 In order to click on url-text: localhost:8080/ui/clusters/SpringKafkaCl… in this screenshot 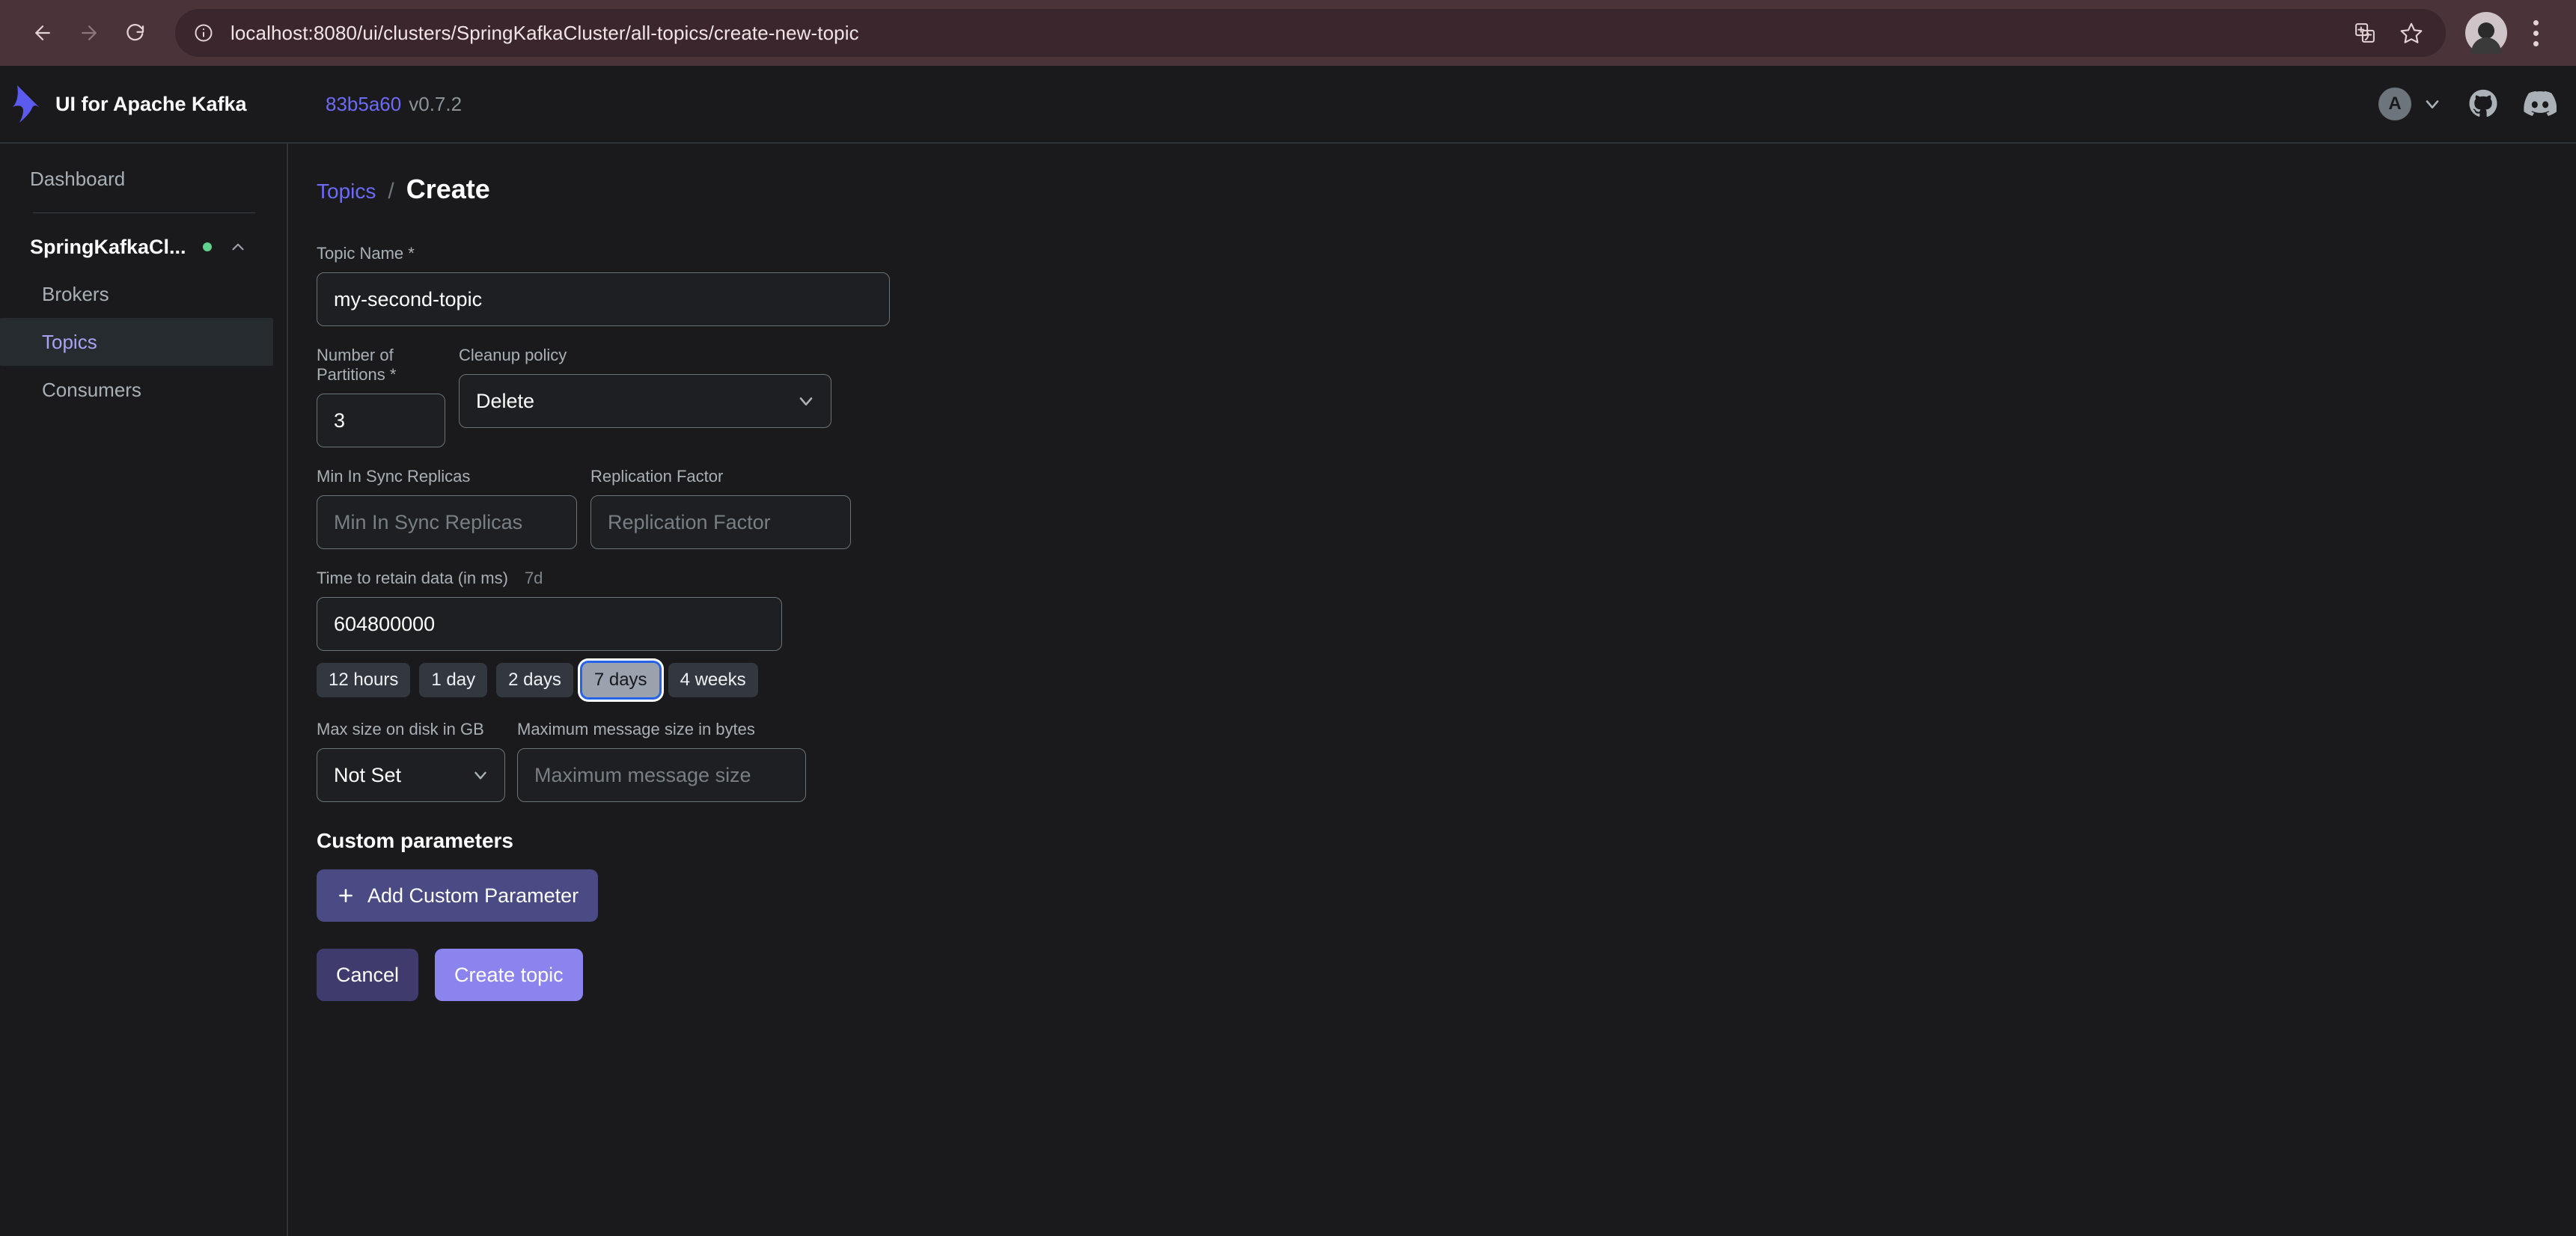, I will do `click(545, 32)`.